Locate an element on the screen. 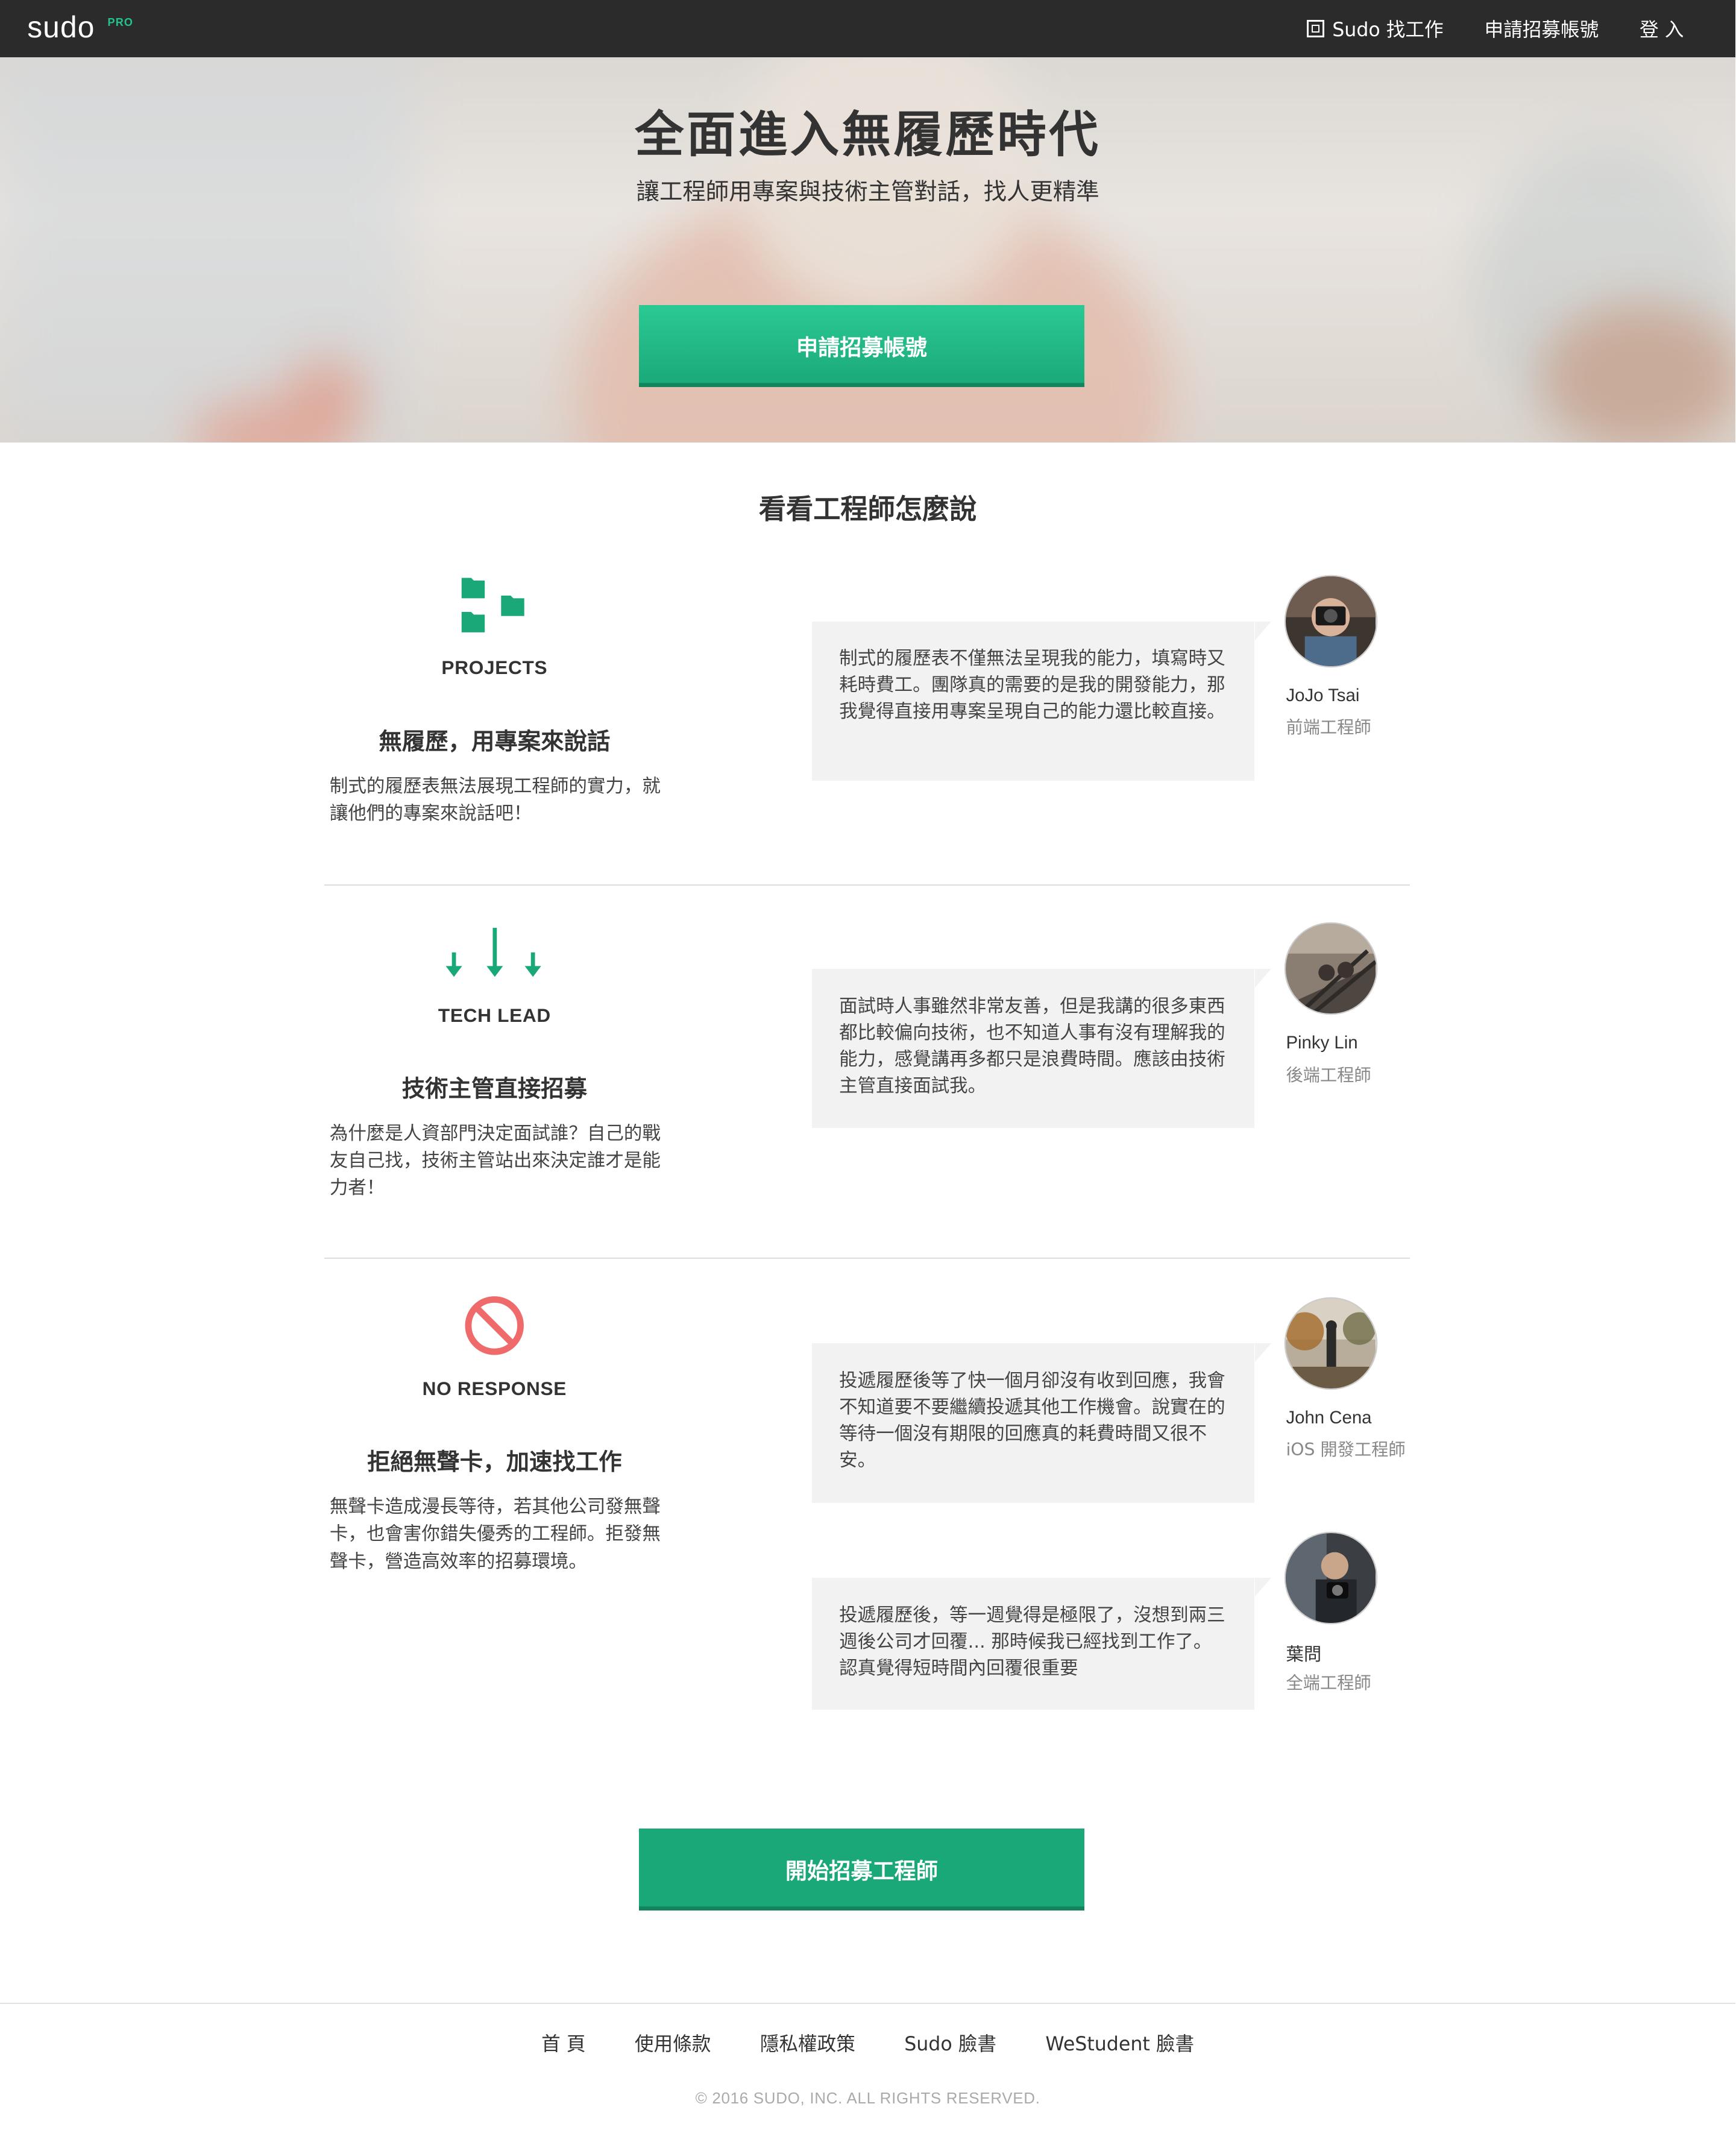 Image resolution: width=1736 pixels, height=2139 pixels. feature-caps: NO RESPONSE is located at coordinates (494, 1388).